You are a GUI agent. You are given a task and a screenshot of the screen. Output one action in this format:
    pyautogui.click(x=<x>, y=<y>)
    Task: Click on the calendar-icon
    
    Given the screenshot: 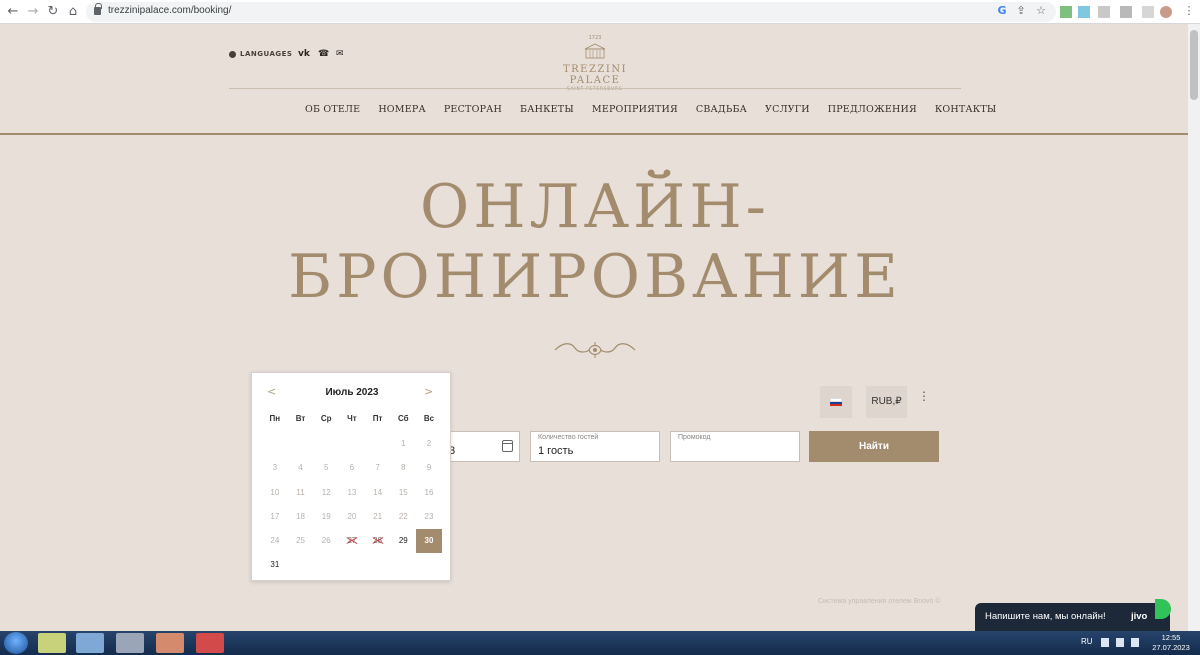 What is the action you would take?
    pyautogui.click(x=507, y=446)
    